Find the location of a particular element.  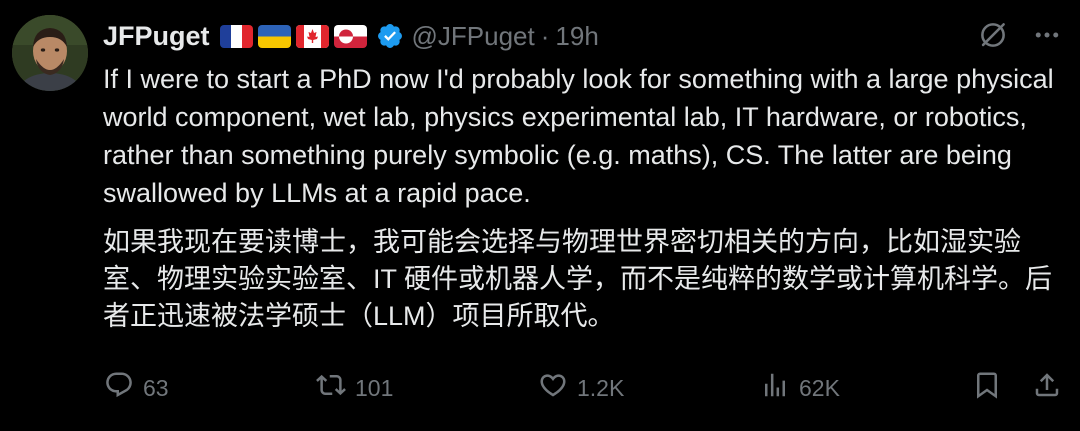

handle: @JFPuget is located at coordinates (473, 36).